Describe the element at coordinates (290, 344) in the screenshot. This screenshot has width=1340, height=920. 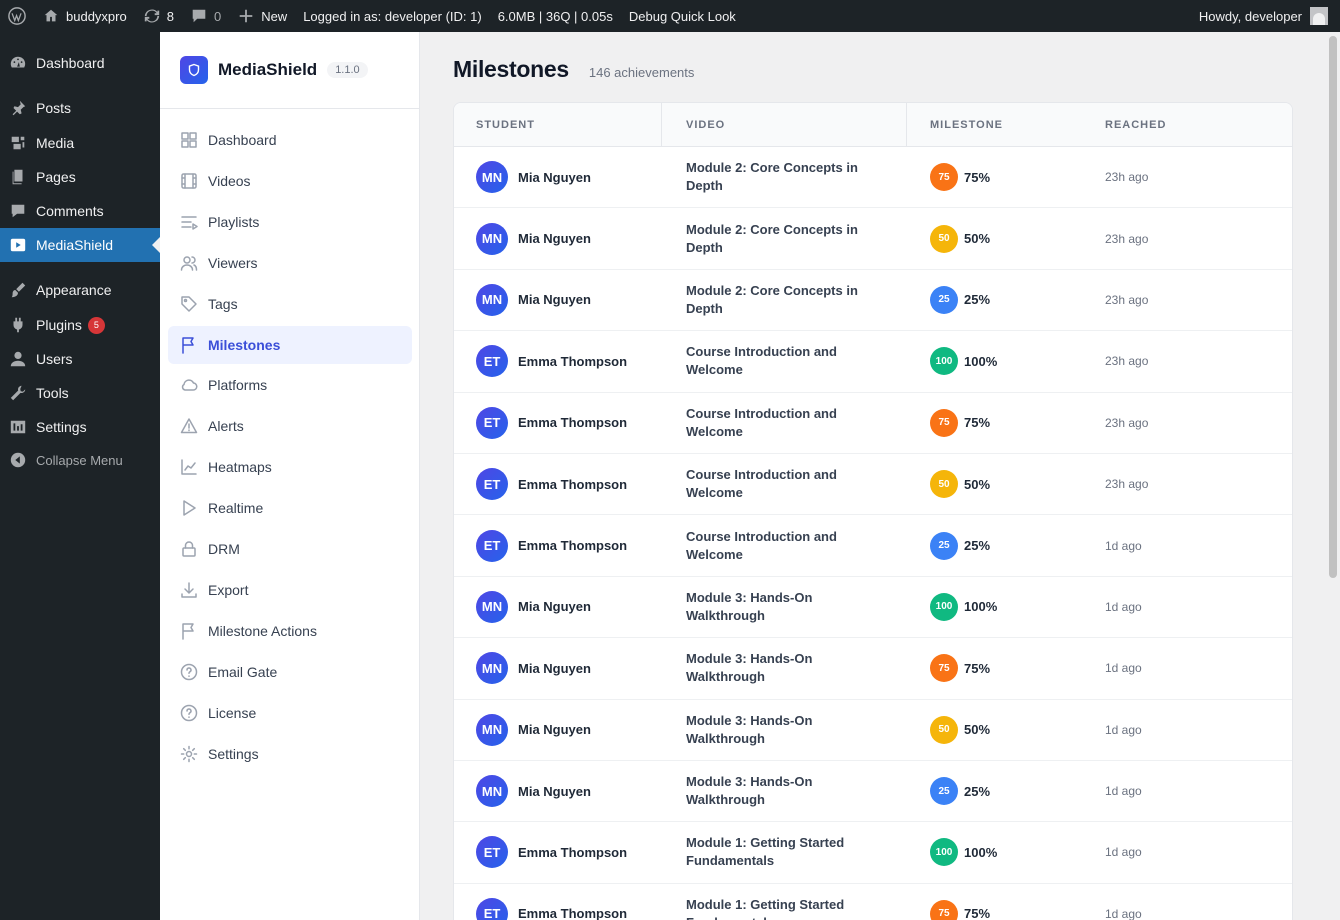
I see `sidebar-item-milestones: Milestones` at that location.